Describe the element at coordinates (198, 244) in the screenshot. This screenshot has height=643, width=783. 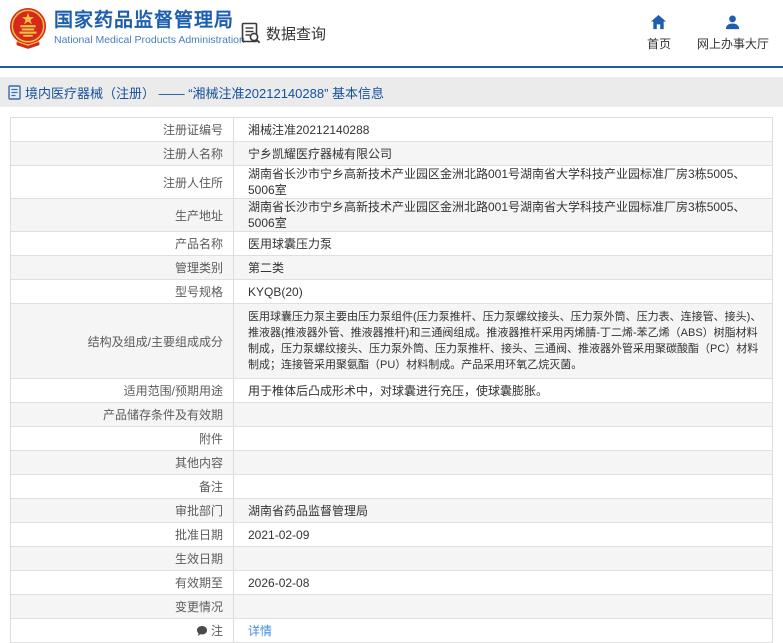
I see `row-label-text: 产品名称` at that location.